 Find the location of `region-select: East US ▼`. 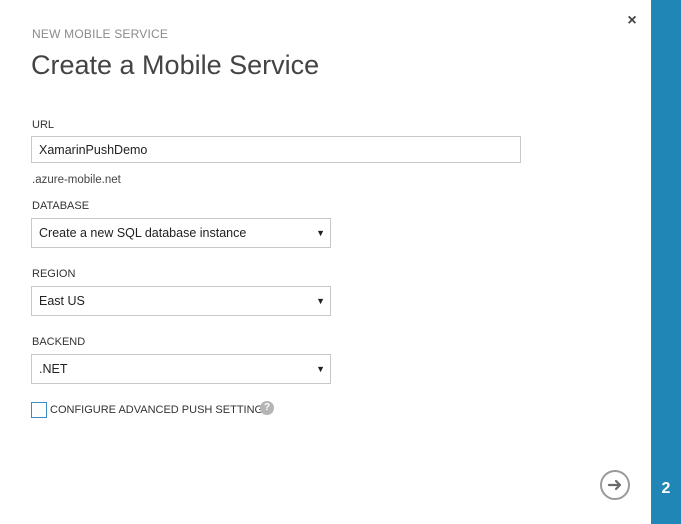

region-select: East US ▼ is located at coordinates (181, 301).